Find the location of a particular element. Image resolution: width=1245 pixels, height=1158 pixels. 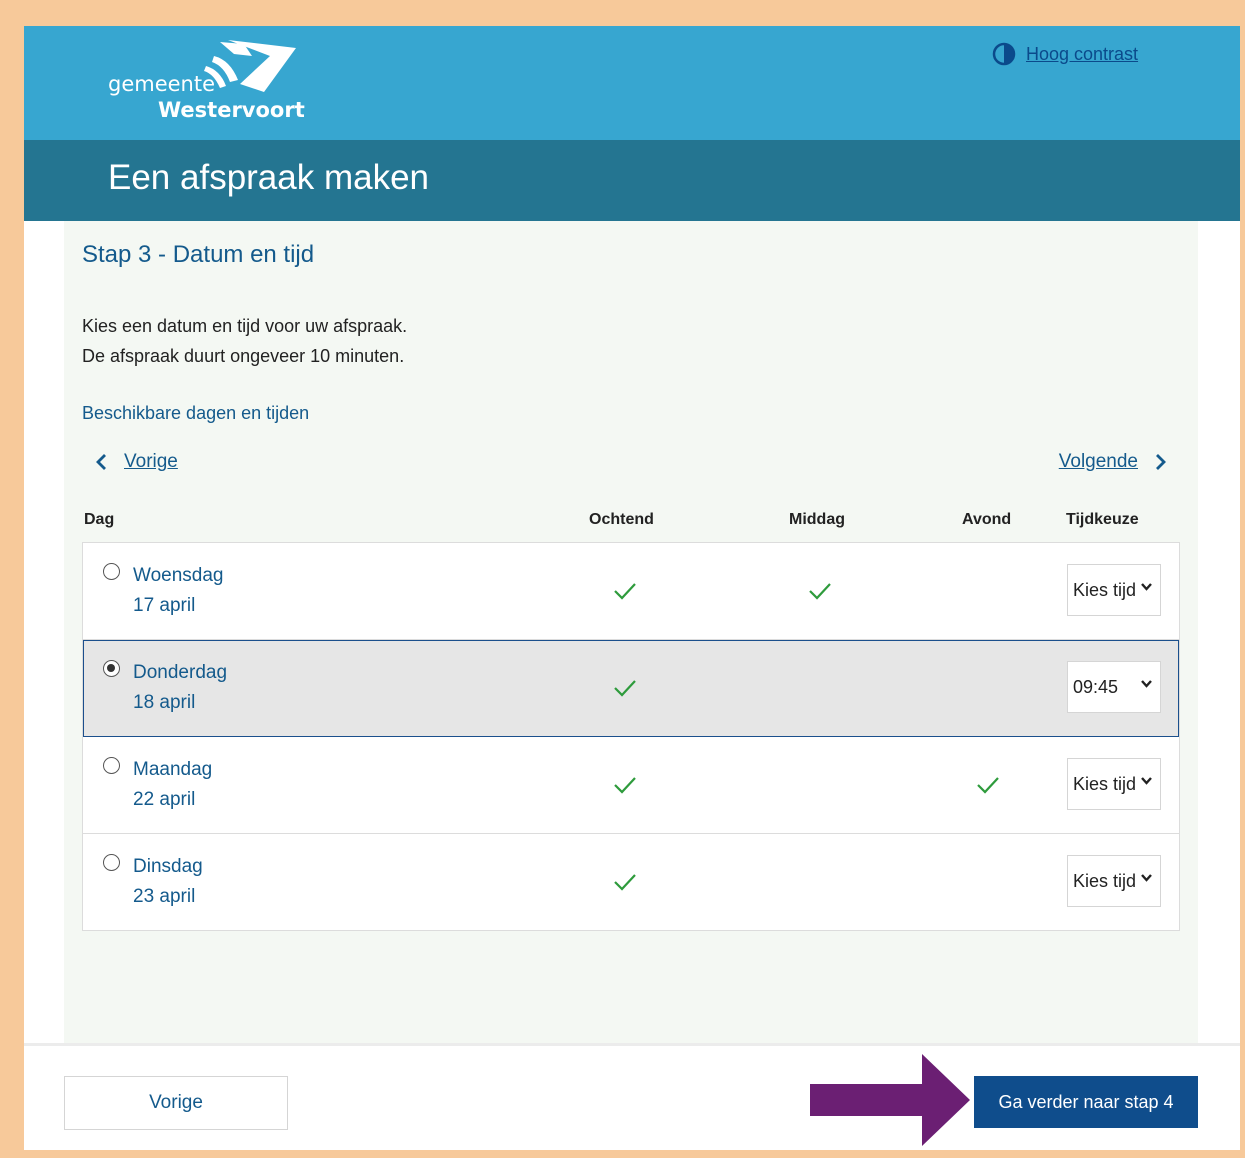

table-header: Dag Ochtend Middag Avond Tijdkeuze is located at coordinates (631, 523).